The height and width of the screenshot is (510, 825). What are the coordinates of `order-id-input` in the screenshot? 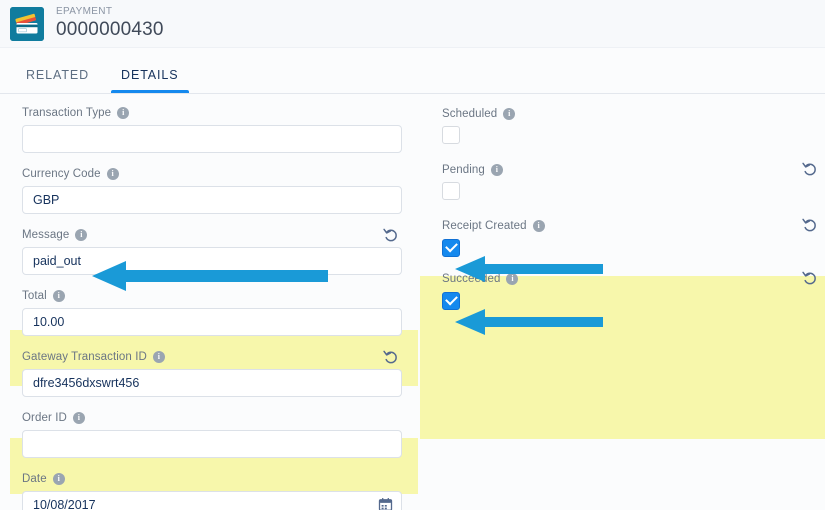 It's located at (212, 444).